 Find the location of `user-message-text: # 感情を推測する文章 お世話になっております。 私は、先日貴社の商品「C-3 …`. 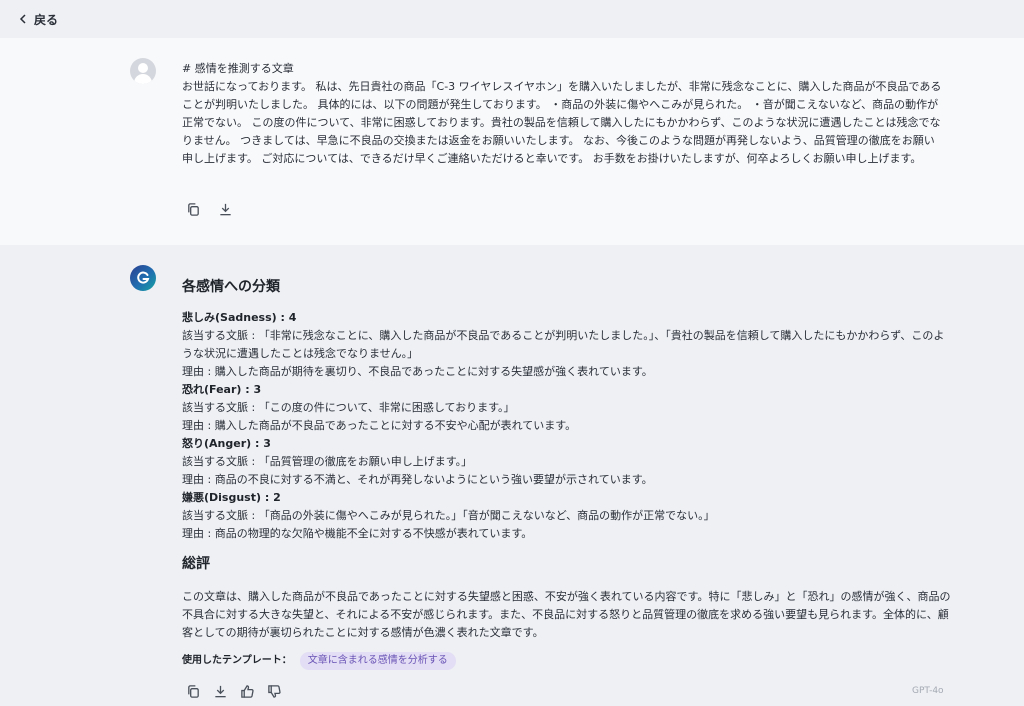

user-message-text: # 感情を推測する文章 お世話になっております。 私は、先日貴社の商品「C-3 … is located at coordinates (563, 114).